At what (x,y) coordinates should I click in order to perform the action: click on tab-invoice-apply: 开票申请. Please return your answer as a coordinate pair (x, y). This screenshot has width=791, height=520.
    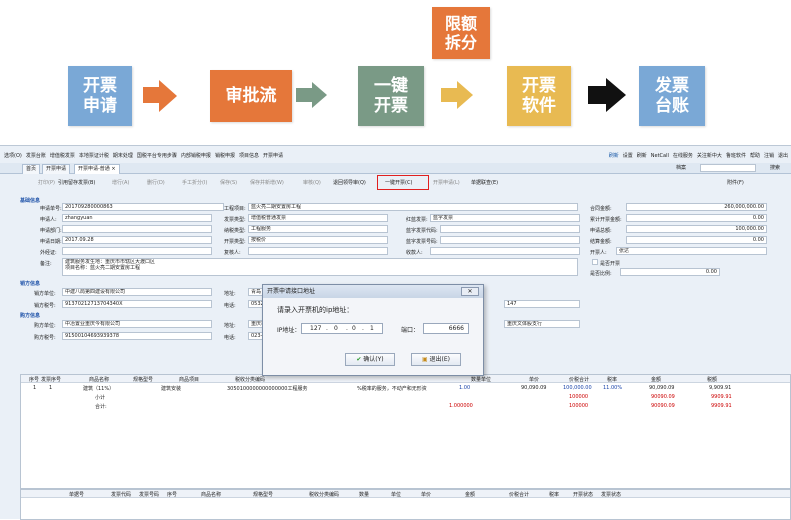
    Looking at the image, I should click on (56, 169).